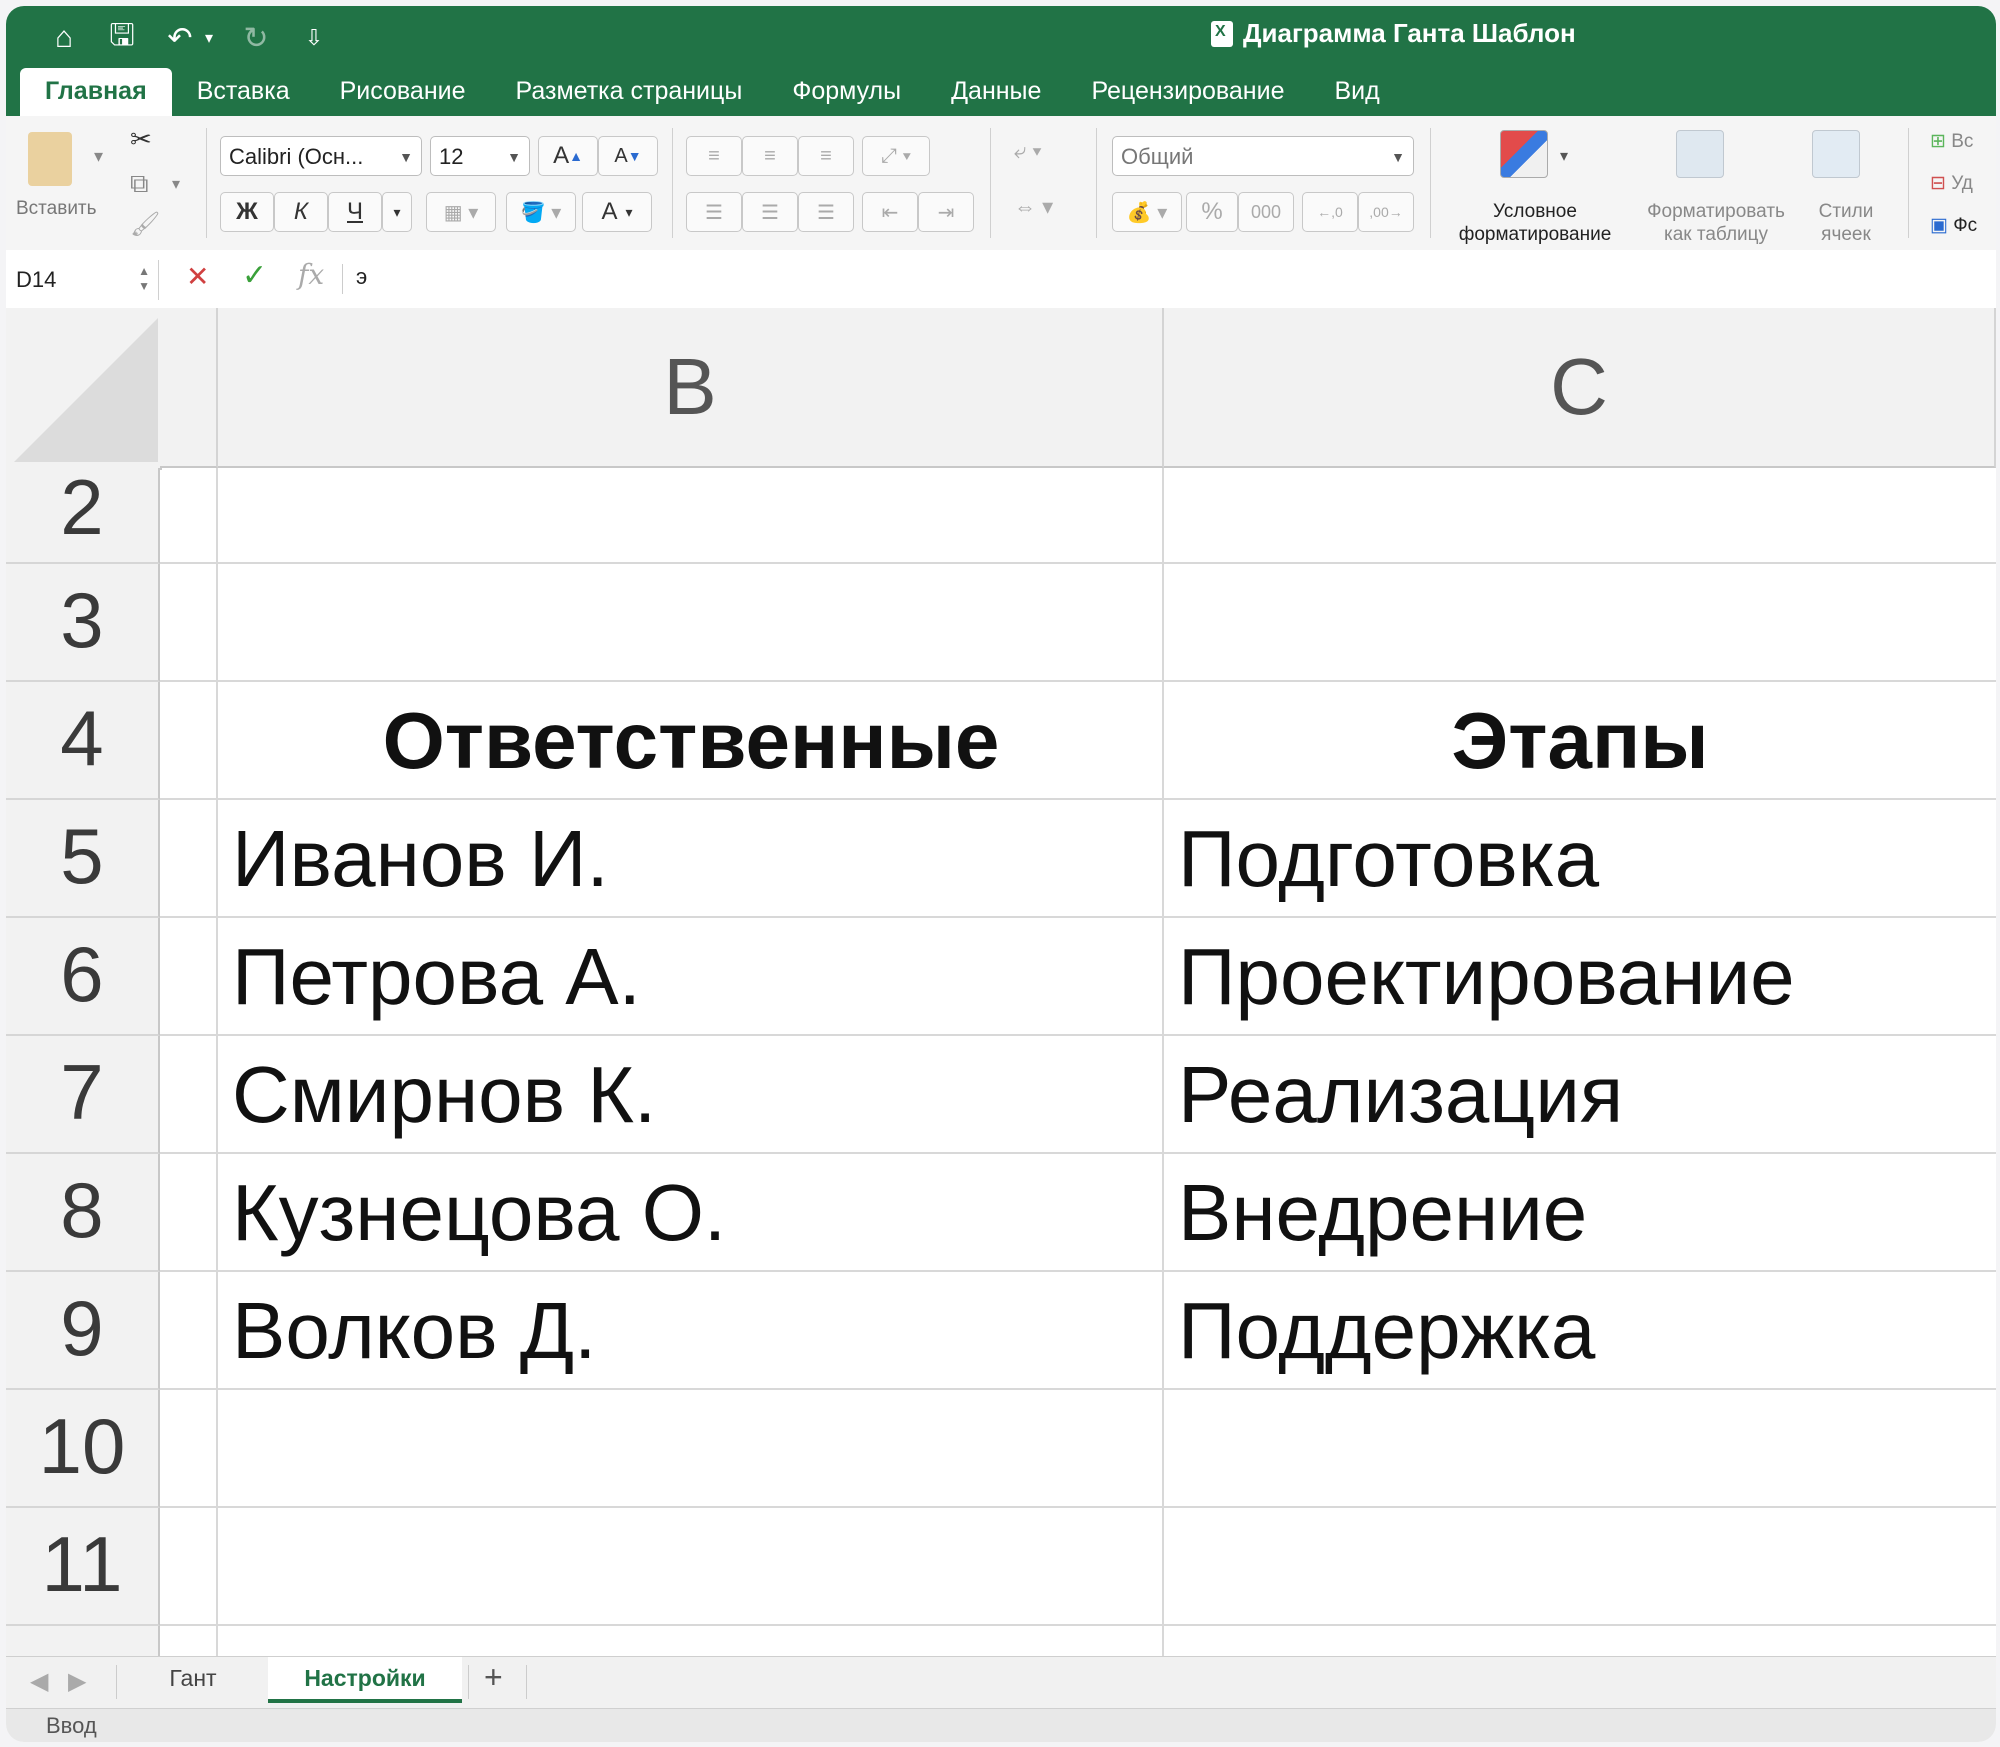 Image resolution: width=2000 pixels, height=1747 pixels. I want to click on number-format-field: Общий ▼, so click(1263, 156).